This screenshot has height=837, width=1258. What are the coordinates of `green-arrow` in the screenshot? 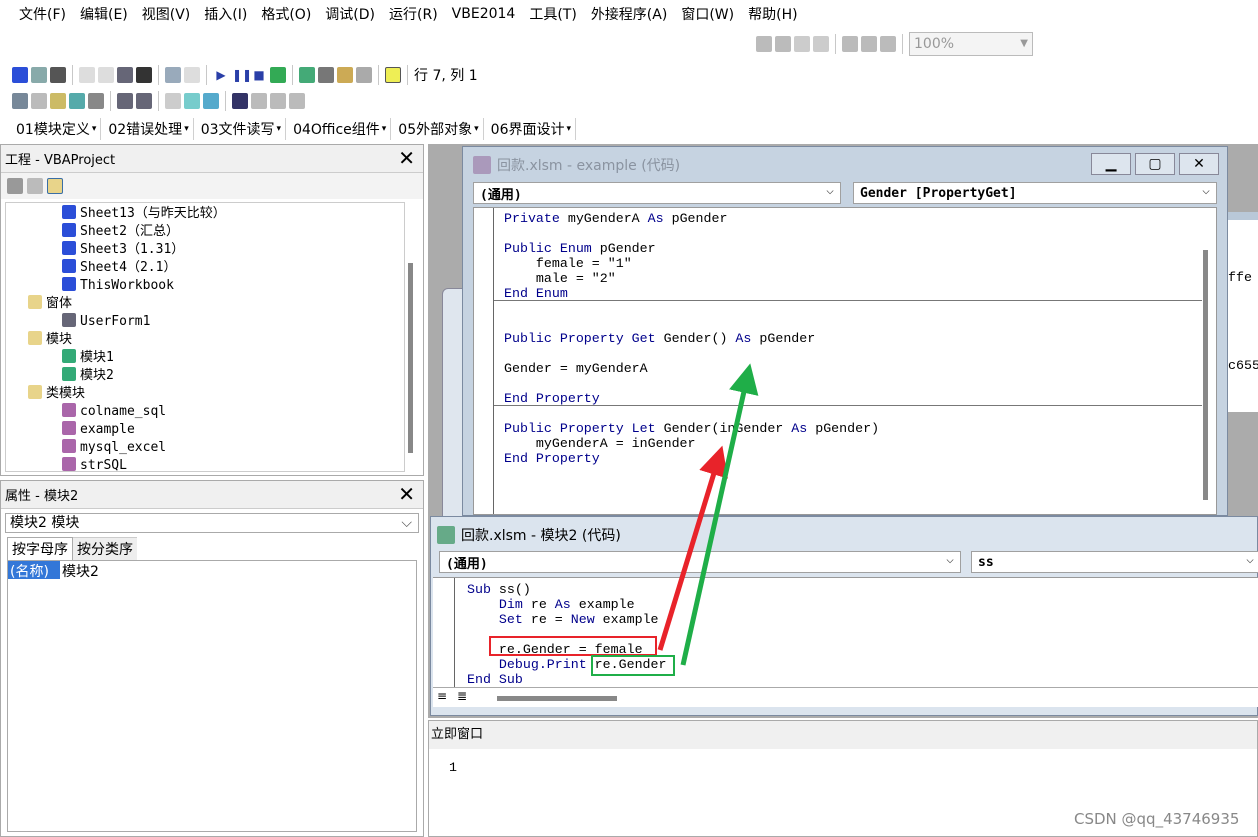 It's located at (719, 514).